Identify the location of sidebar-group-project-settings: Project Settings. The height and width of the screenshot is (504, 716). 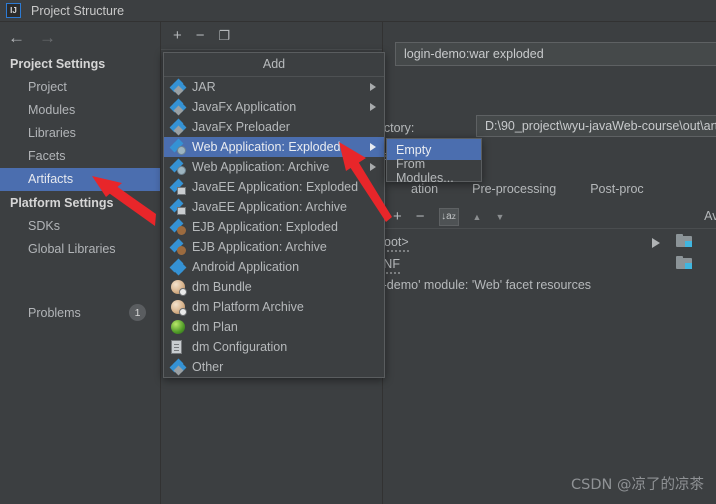
(58, 64).